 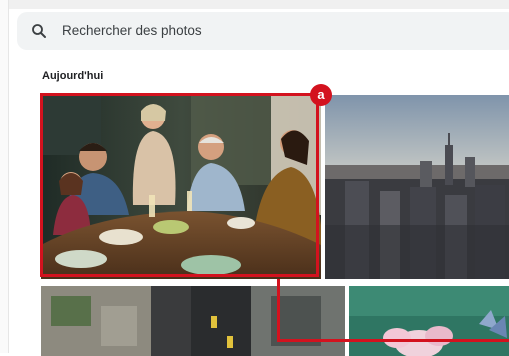 I want to click on search-icon, so click(x=39, y=31).